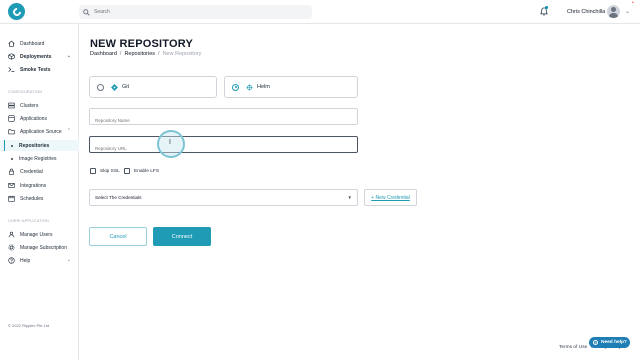  I want to click on home-icon, so click(11, 43).